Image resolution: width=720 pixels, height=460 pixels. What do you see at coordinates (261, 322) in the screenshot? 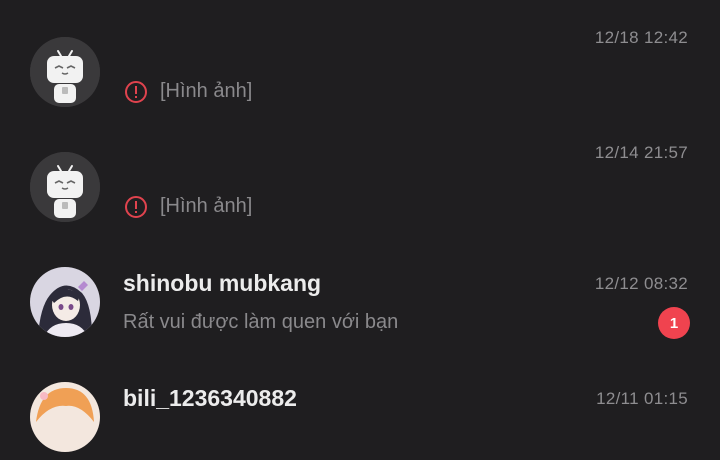
I see `message-preview: Rất vui được làm quen với bạn` at bounding box center [261, 322].